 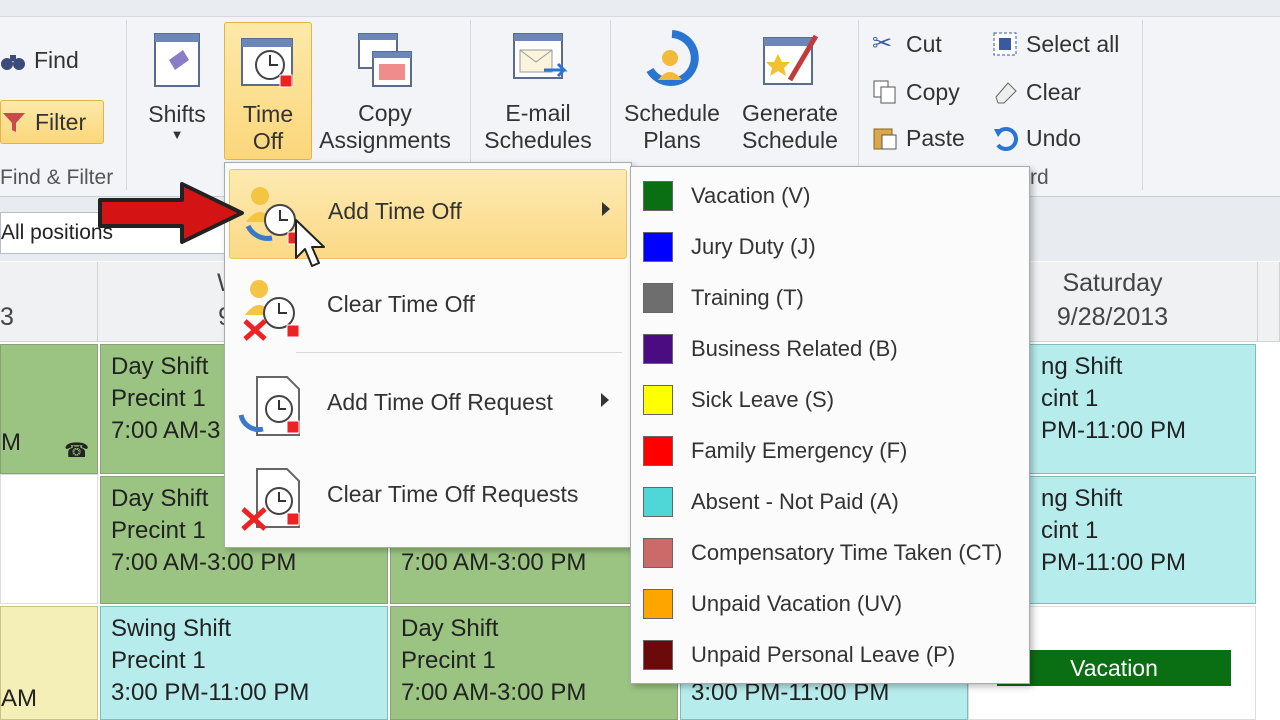 I want to click on shift-cell: AM, so click(x=49, y=663).